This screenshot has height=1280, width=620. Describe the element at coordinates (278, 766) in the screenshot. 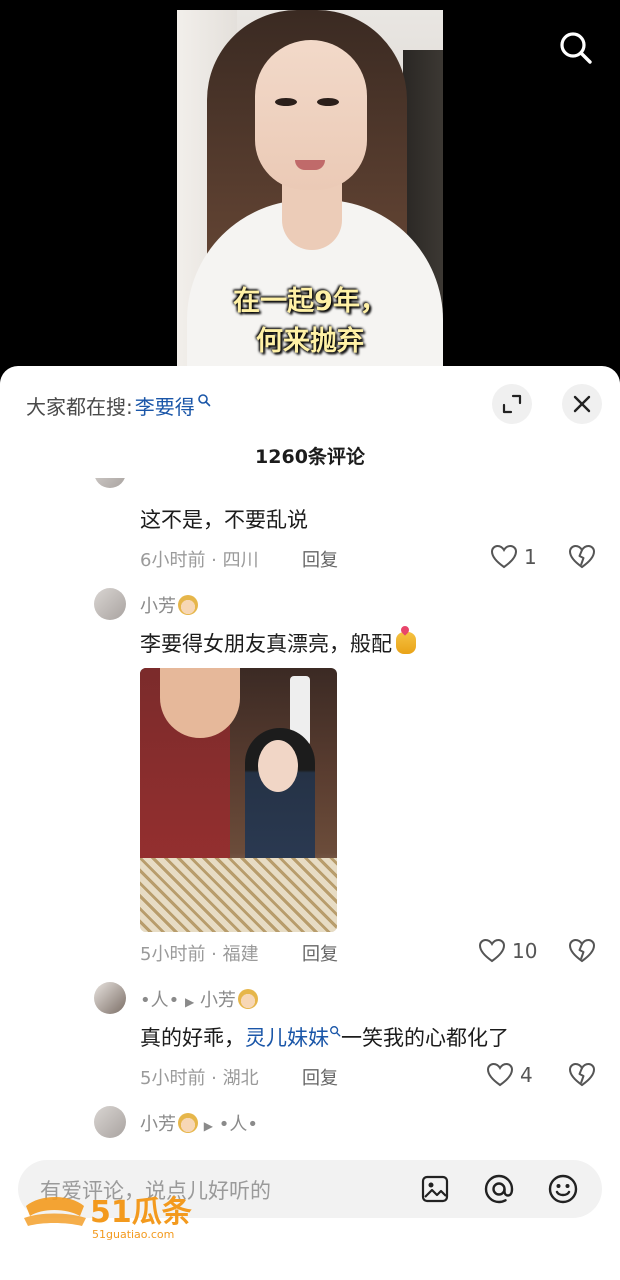

I see `image-detail-woman-face` at that location.